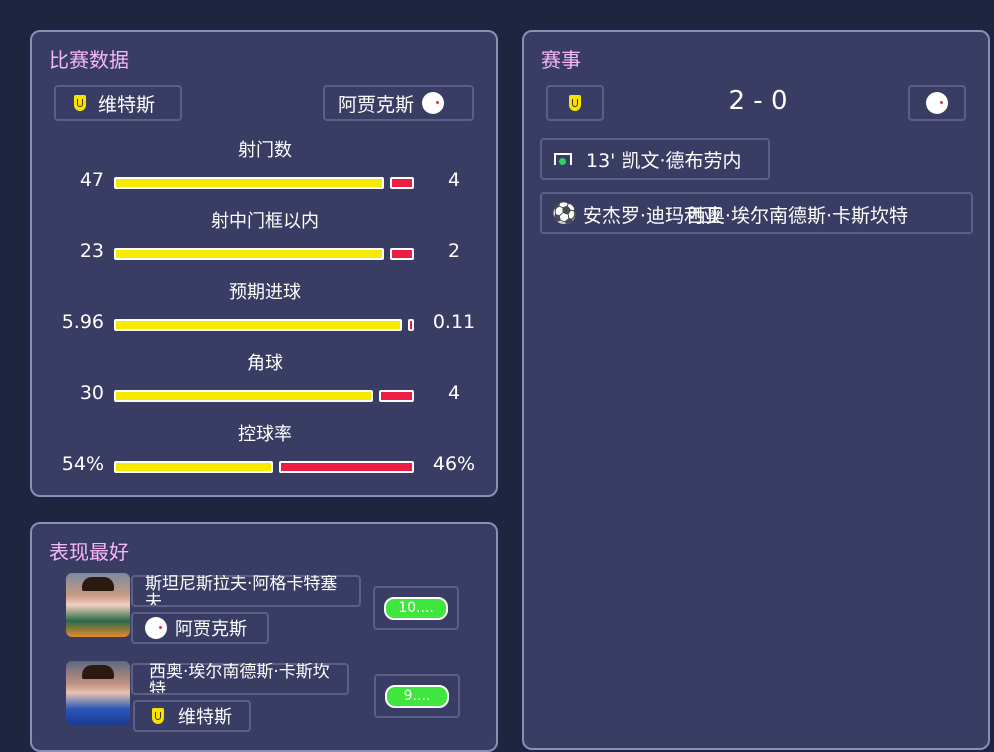 The height and width of the screenshot is (752, 994). What do you see at coordinates (241, 590) in the screenshot?
I see `player-name: 斯坦尼斯拉夫·阿格卡特塞夫` at bounding box center [241, 590].